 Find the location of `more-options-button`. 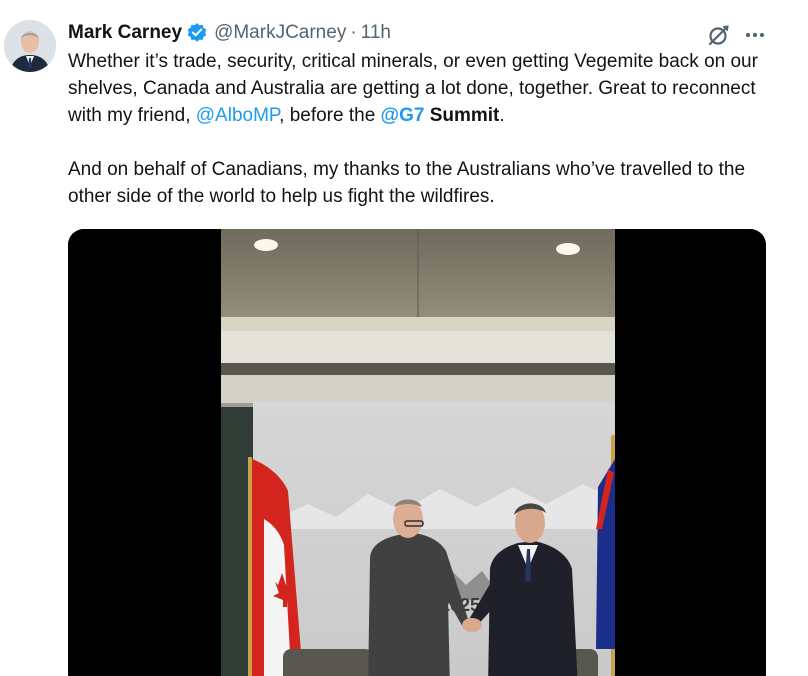

more-options-button is located at coordinates (755, 35).